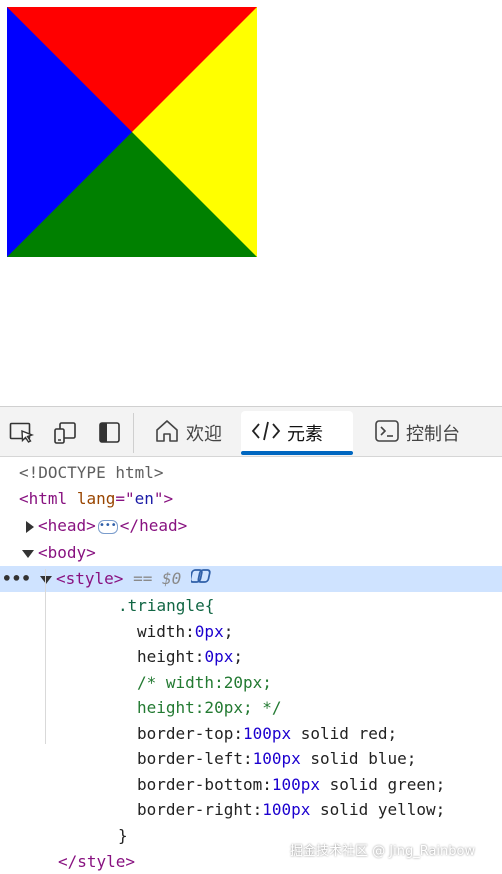 Image resolution: width=502 pixels, height=874 pixels. Describe the element at coordinates (166, 605) in the screenshot. I see `css-selector: .triangle{` at that location.